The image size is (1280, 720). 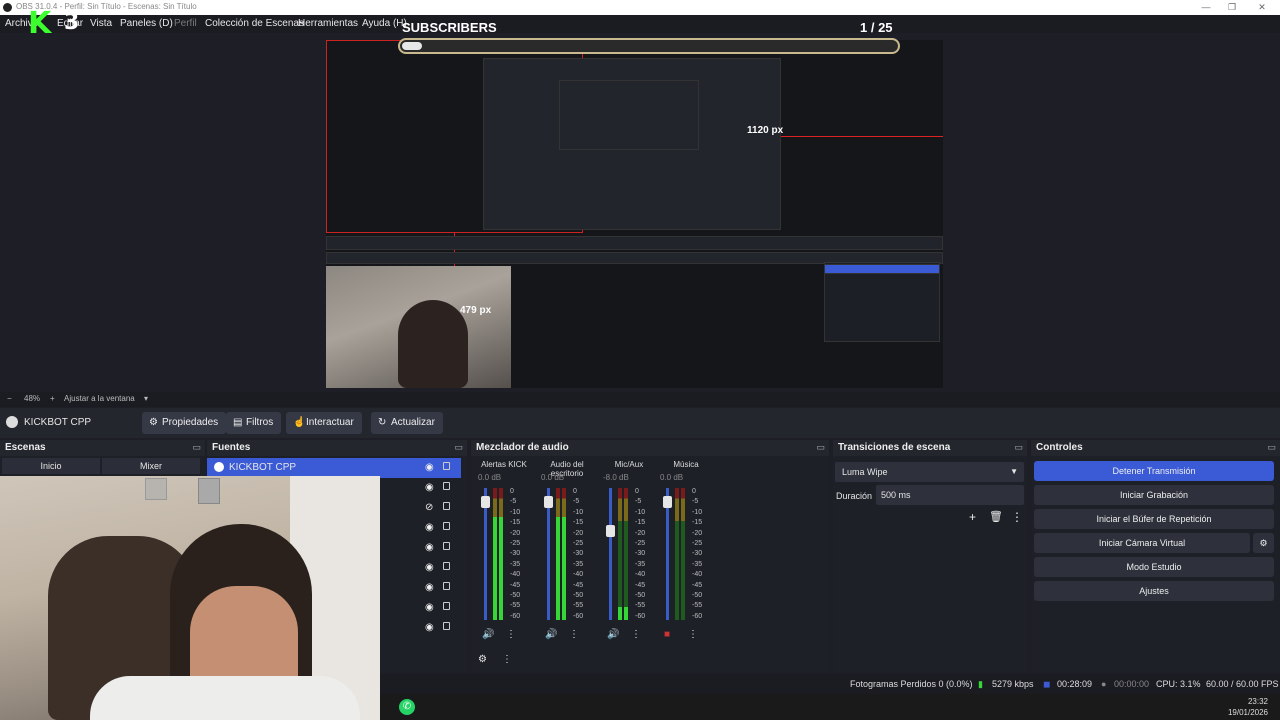 What do you see at coordinates (146, 398) in the screenshot?
I see `chevron-down-icon: ▾` at bounding box center [146, 398].